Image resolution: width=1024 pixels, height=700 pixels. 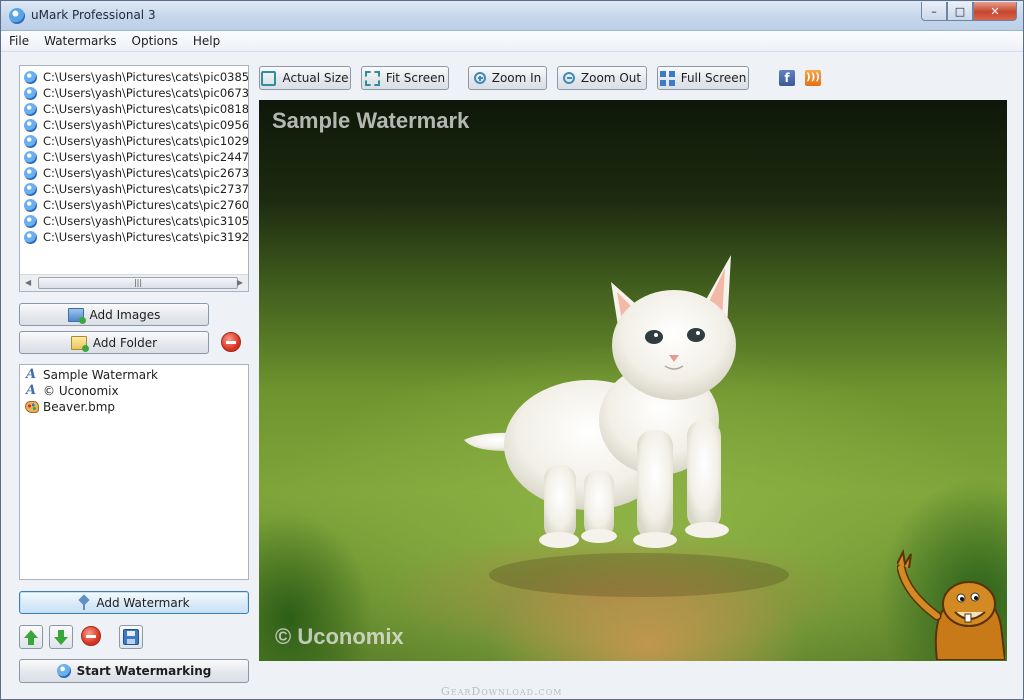 What do you see at coordinates (512, 16) in the screenshot?
I see `title-bar: uMark Professional 3 – □ ✕` at bounding box center [512, 16].